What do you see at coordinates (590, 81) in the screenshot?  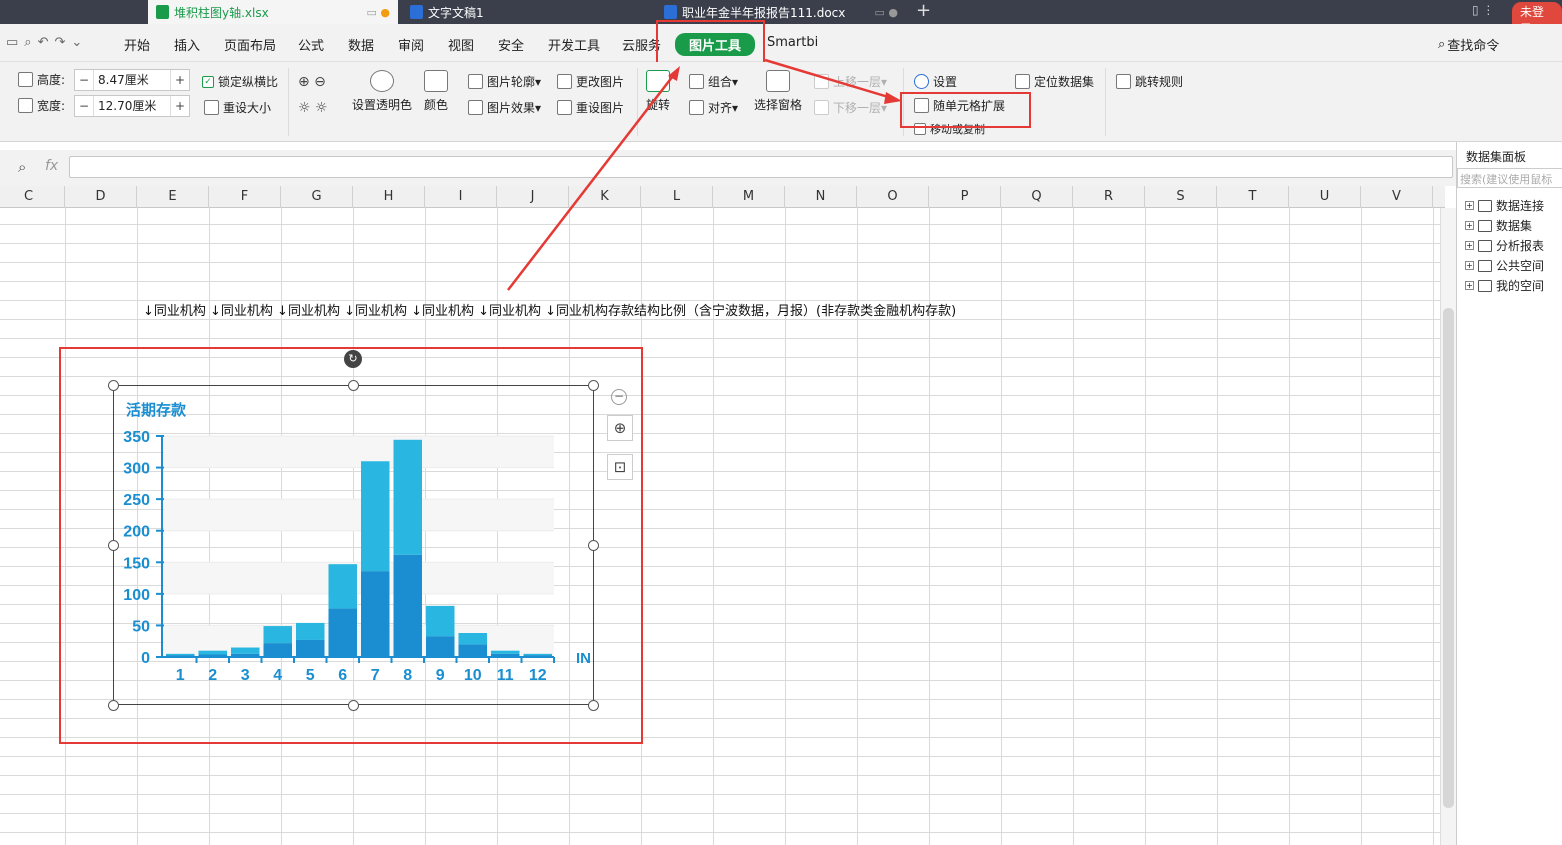 I see `change-picture-button: 更改图片` at bounding box center [590, 81].